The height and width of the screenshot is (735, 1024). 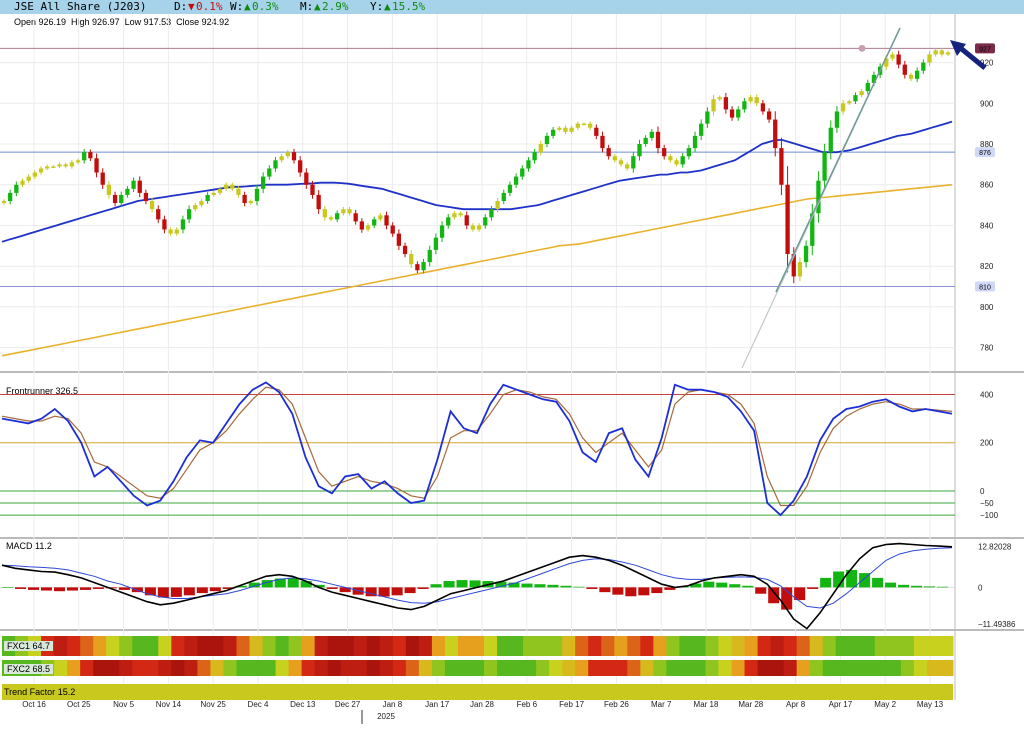 I want to click on fxc2-value: 68.5, so click(x=41, y=669).